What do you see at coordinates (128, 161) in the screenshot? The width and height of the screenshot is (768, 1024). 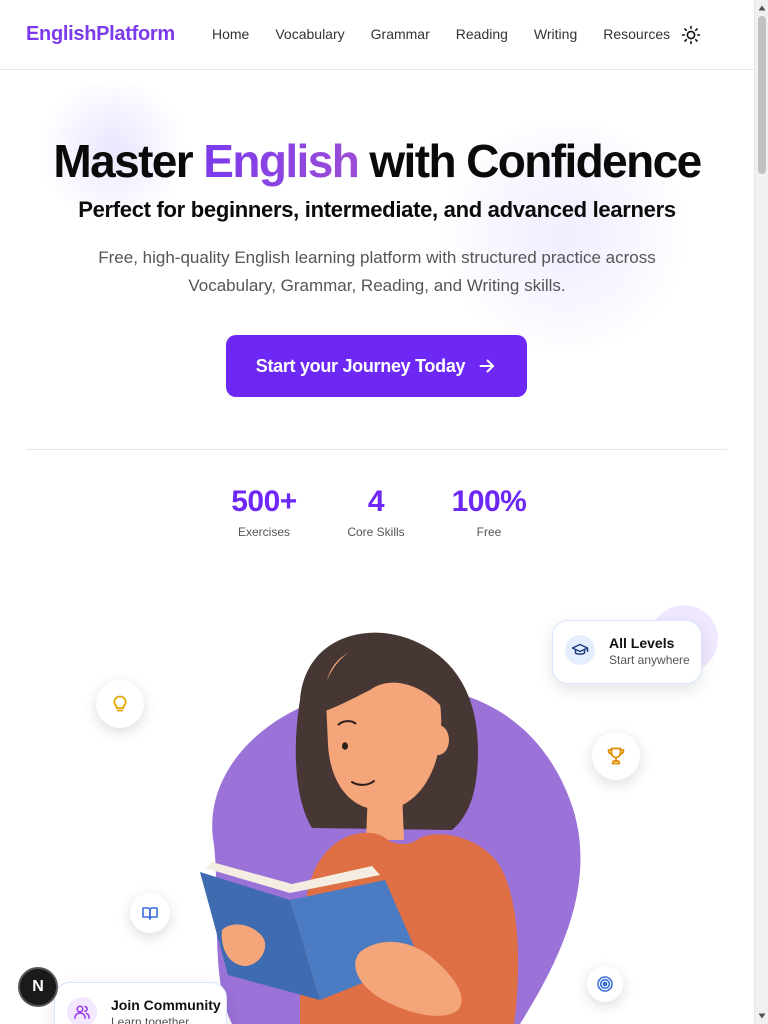 I see `hero-title-part1: Master` at bounding box center [128, 161].